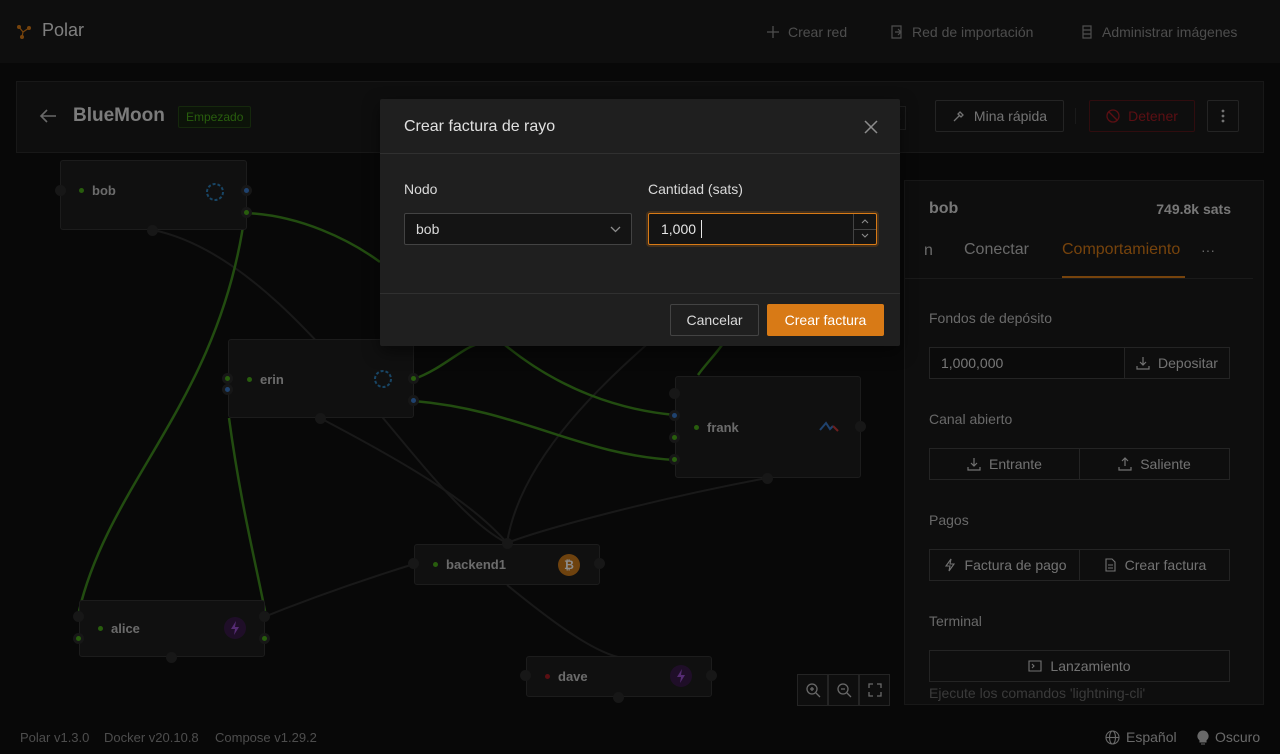 The height and width of the screenshot is (754, 1280). What do you see at coordinates (518, 229) in the screenshot?
I see `node-select: bob` at bounding box center [518, 229].